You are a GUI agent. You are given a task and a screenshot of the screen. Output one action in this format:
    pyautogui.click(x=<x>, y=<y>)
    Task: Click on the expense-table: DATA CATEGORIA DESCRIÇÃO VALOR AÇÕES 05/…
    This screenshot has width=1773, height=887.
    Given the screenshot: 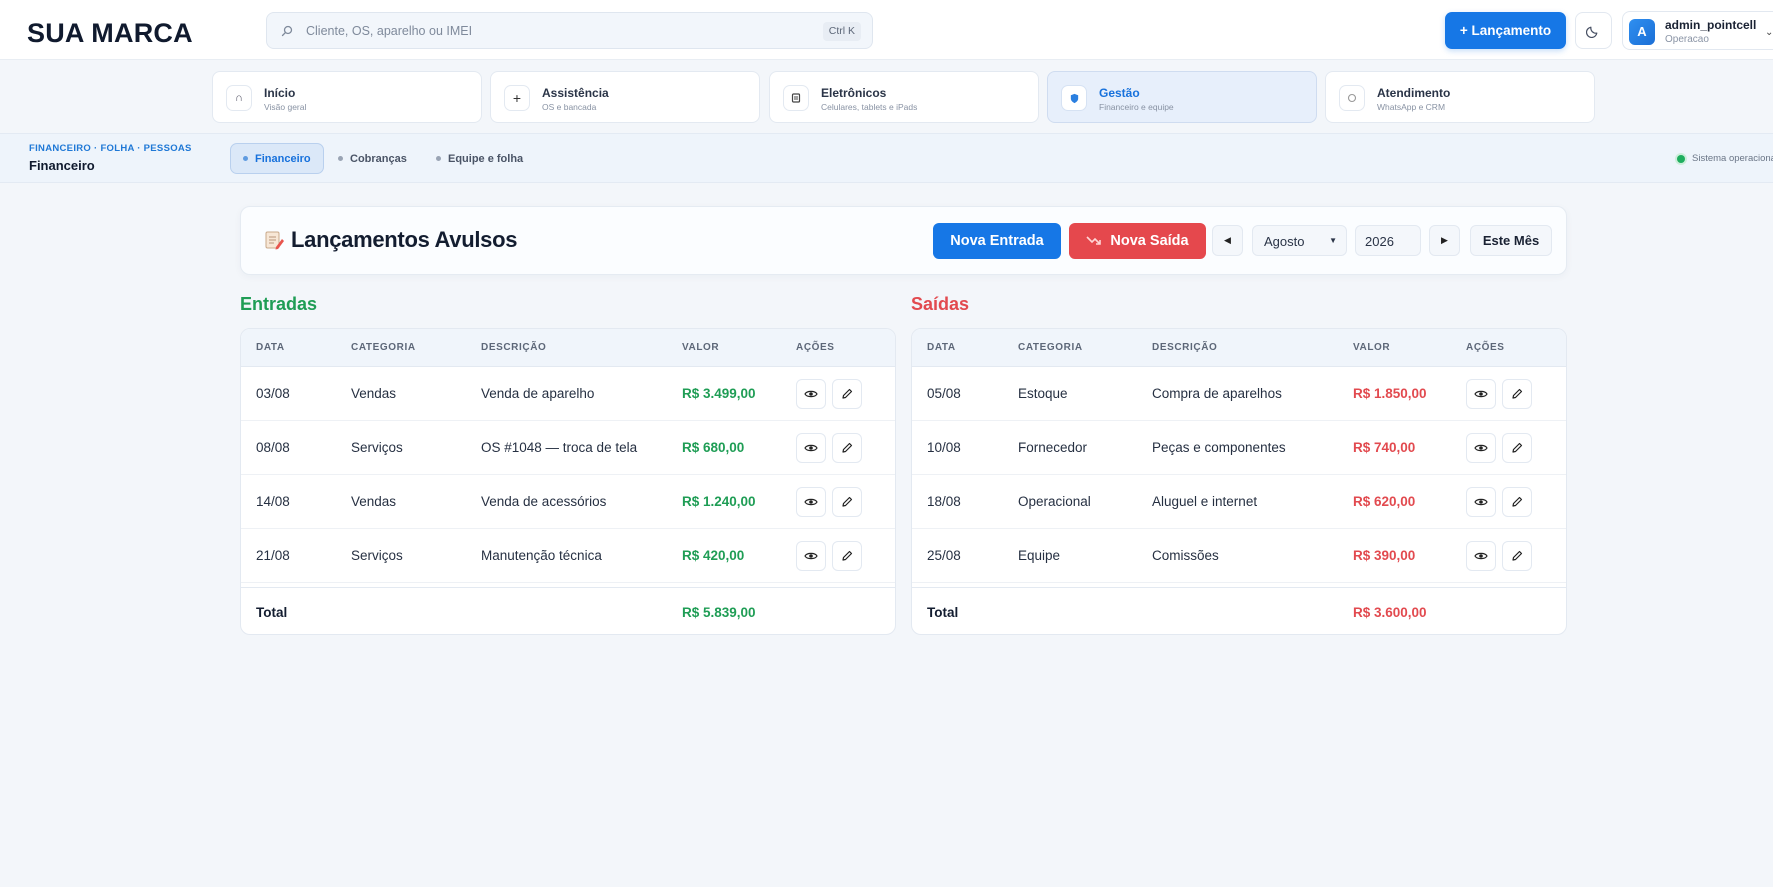 What is the action you would take?
    pyautogui.click(x=1239, y=481)
    